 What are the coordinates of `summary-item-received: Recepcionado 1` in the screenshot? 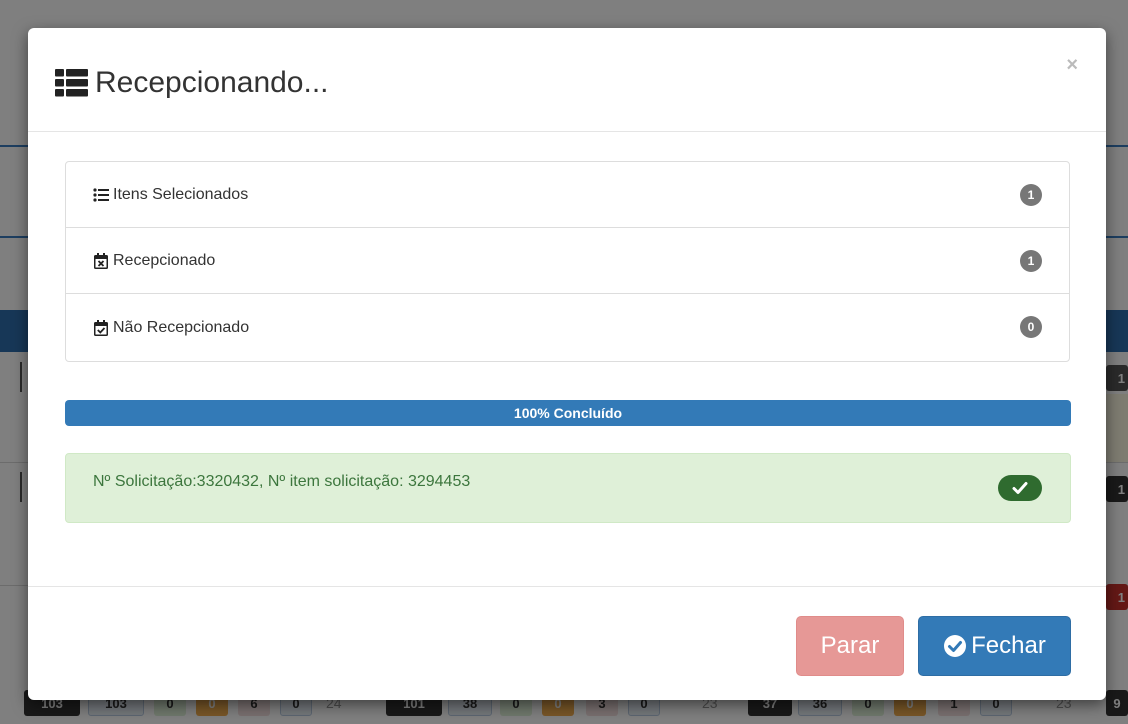 It's located at (567, 261).